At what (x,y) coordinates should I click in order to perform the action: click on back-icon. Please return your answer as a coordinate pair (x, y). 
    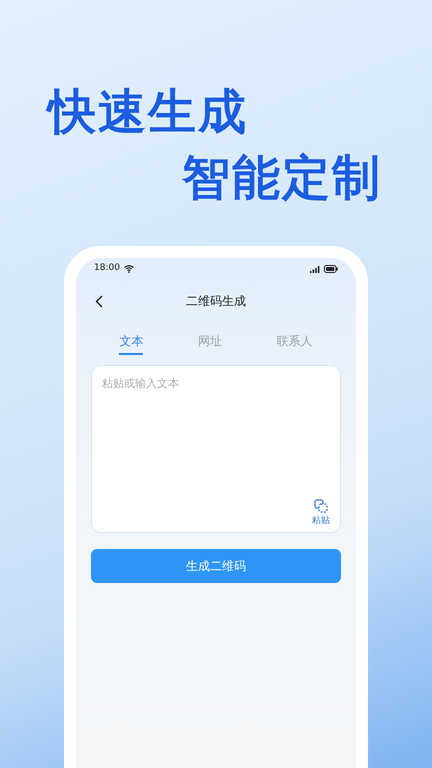
    Looking at the image, I should click on (99, 301).